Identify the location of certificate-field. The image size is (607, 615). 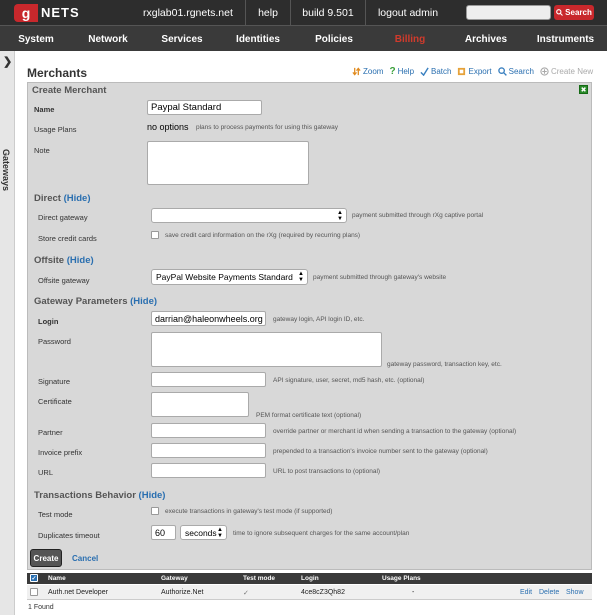
(200, 404).